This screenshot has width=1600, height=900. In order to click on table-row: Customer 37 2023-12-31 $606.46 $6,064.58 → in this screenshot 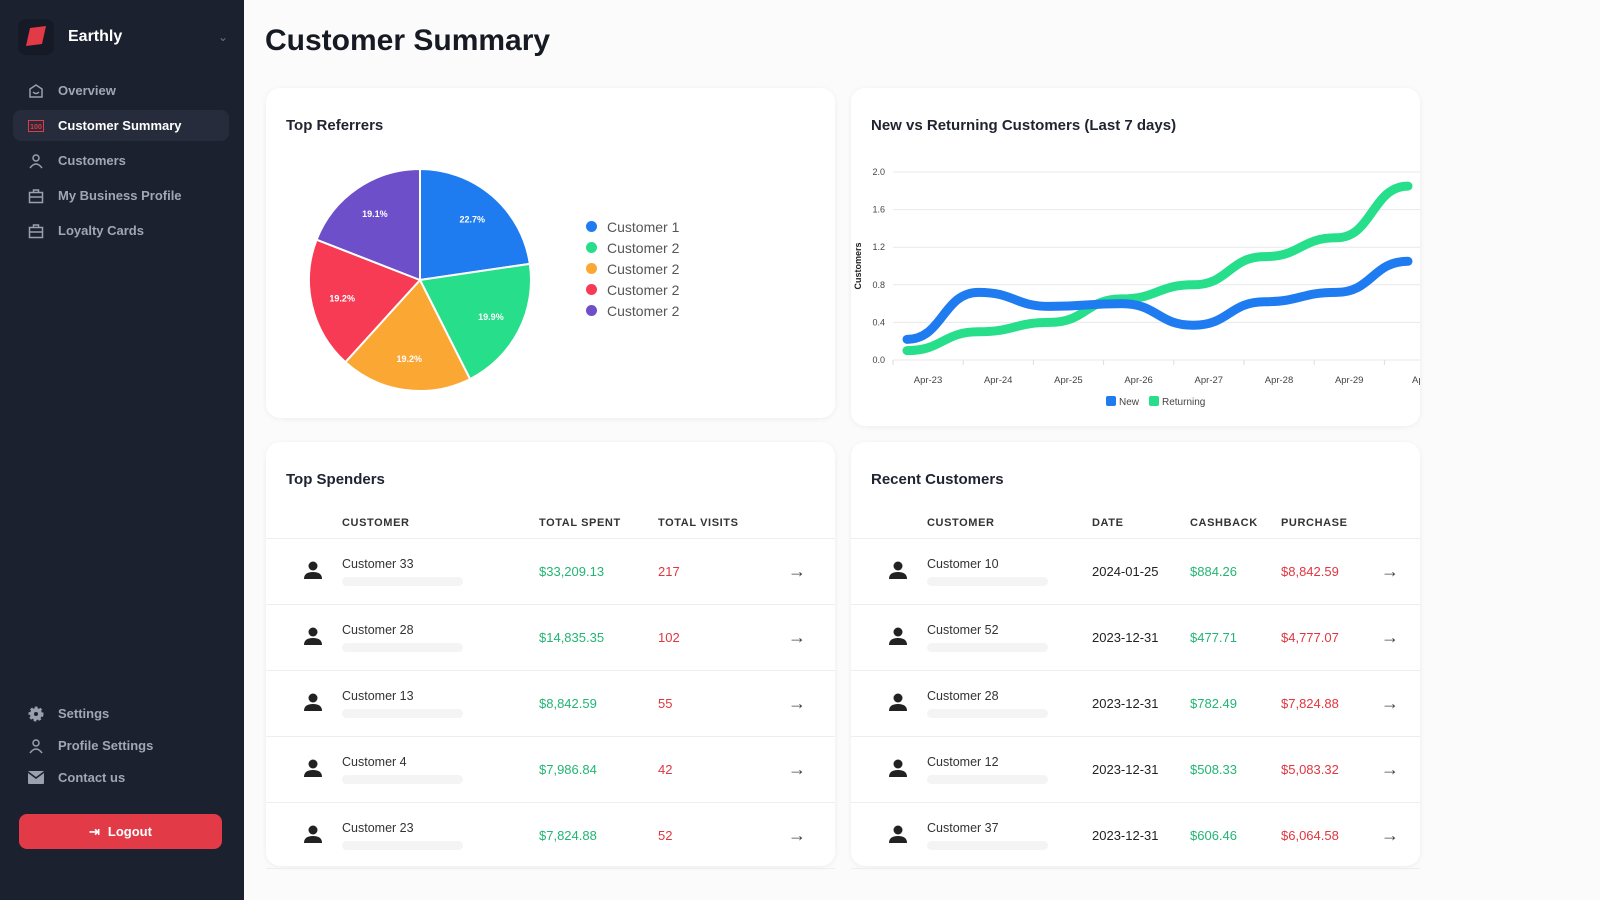, I will do `click(1135, 835)`.